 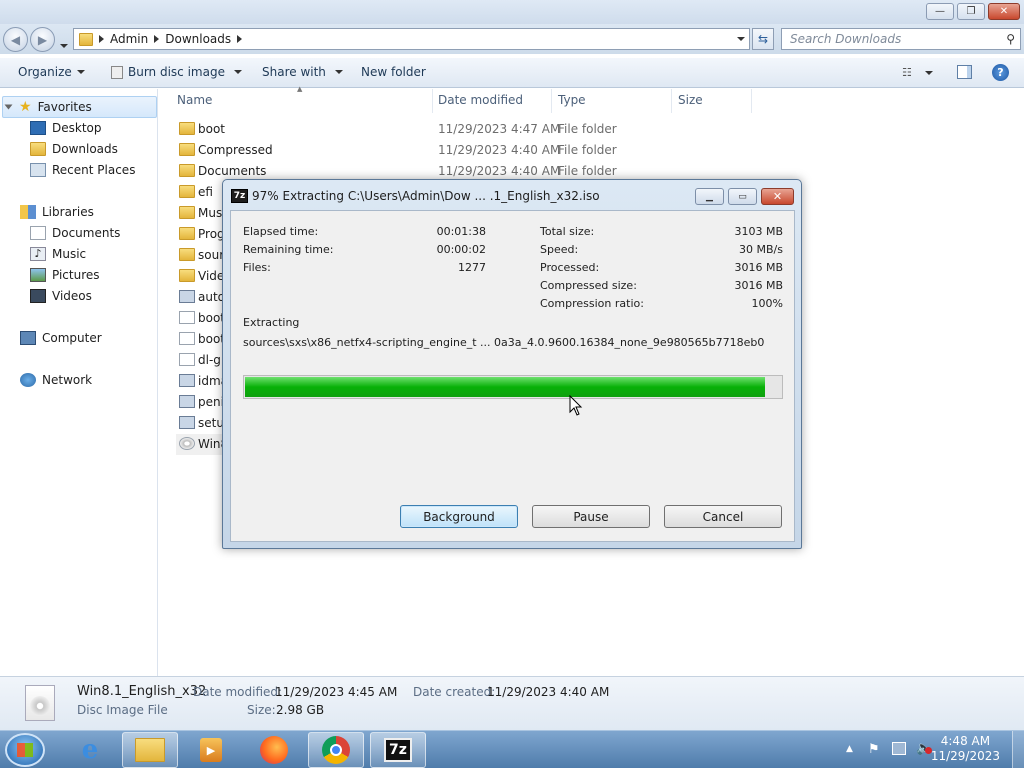 I want to click on videos-icon, so click(x=38, y=296).